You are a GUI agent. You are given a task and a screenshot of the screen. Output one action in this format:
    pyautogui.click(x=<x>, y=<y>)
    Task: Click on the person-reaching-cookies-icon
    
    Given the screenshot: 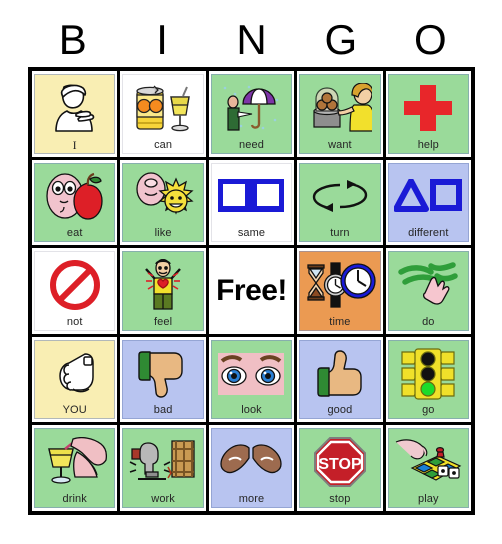 What is the action you would take?
    pyautogui.click(x=339, y=108)
    